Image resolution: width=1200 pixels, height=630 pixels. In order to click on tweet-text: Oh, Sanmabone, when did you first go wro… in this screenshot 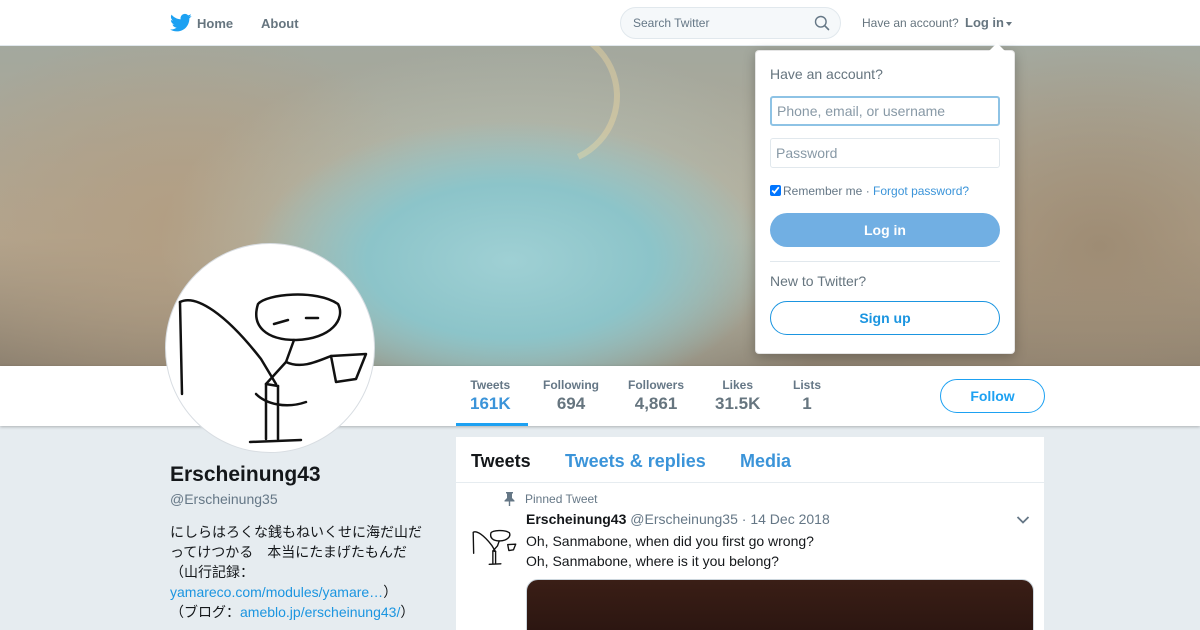, I will do `click(670, 551)`.